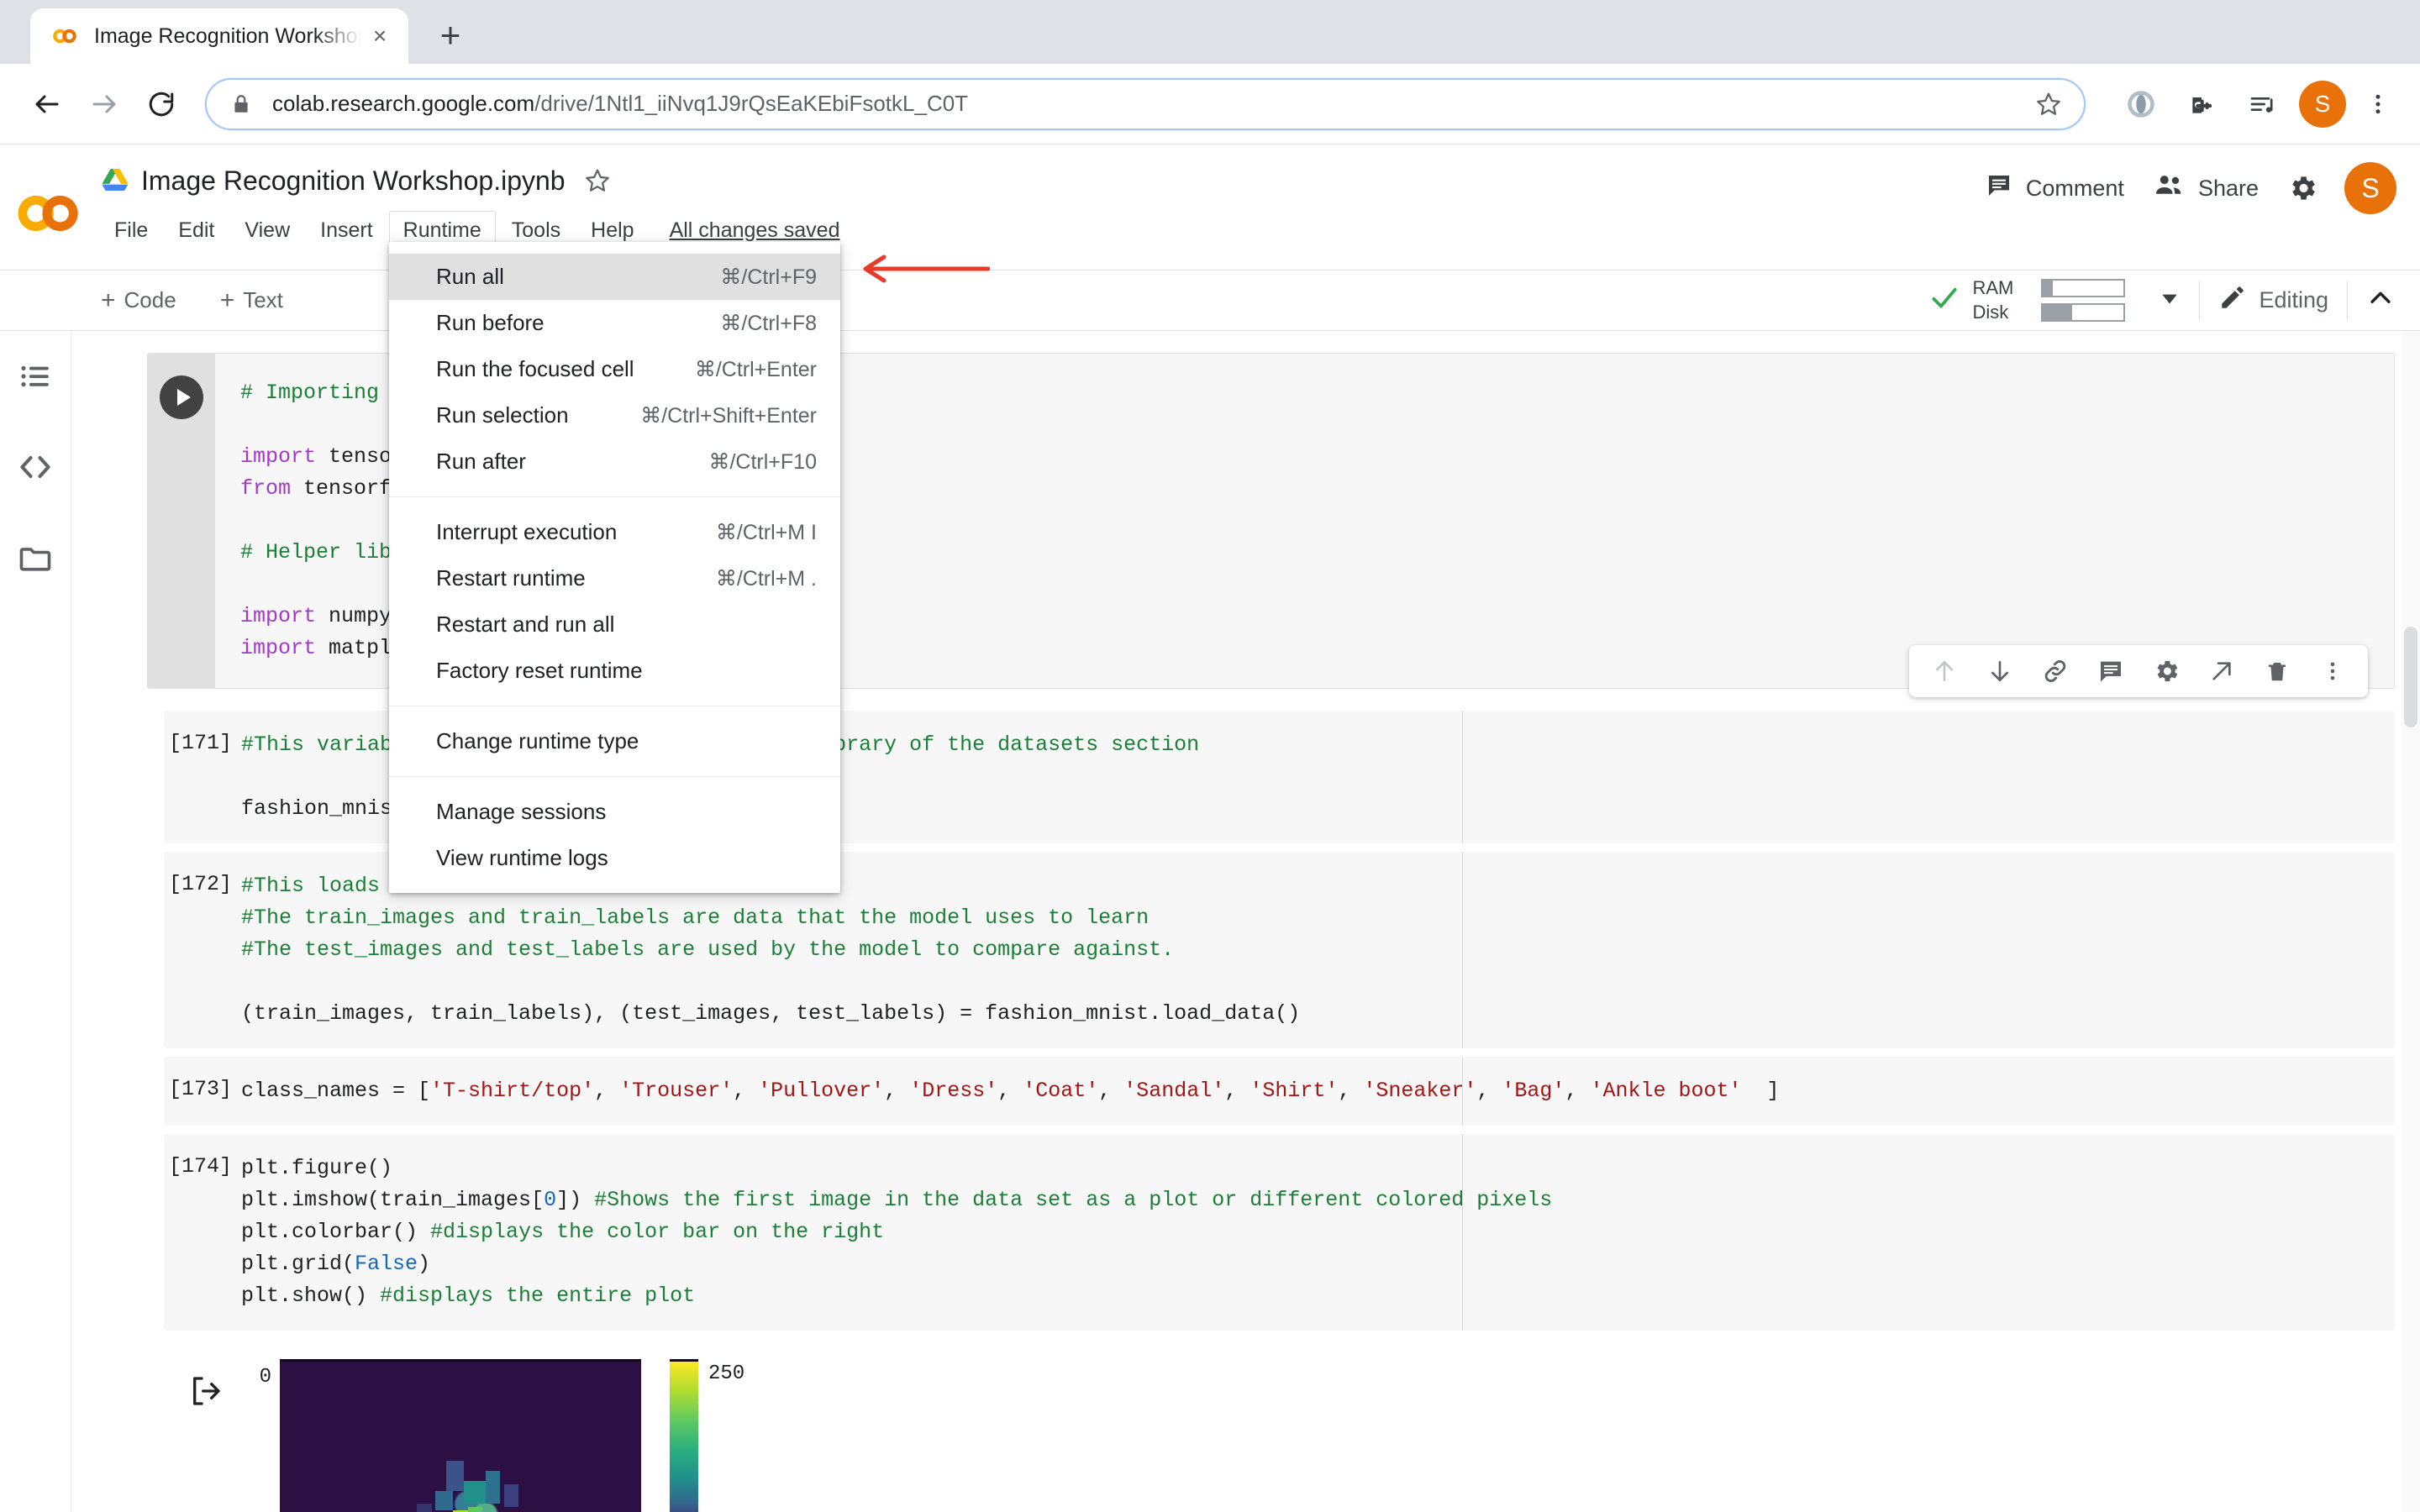  What do you see at coordinates (131, 230) in the screenshot?
I see `menu-file: File` at bounding box center [131, 230].